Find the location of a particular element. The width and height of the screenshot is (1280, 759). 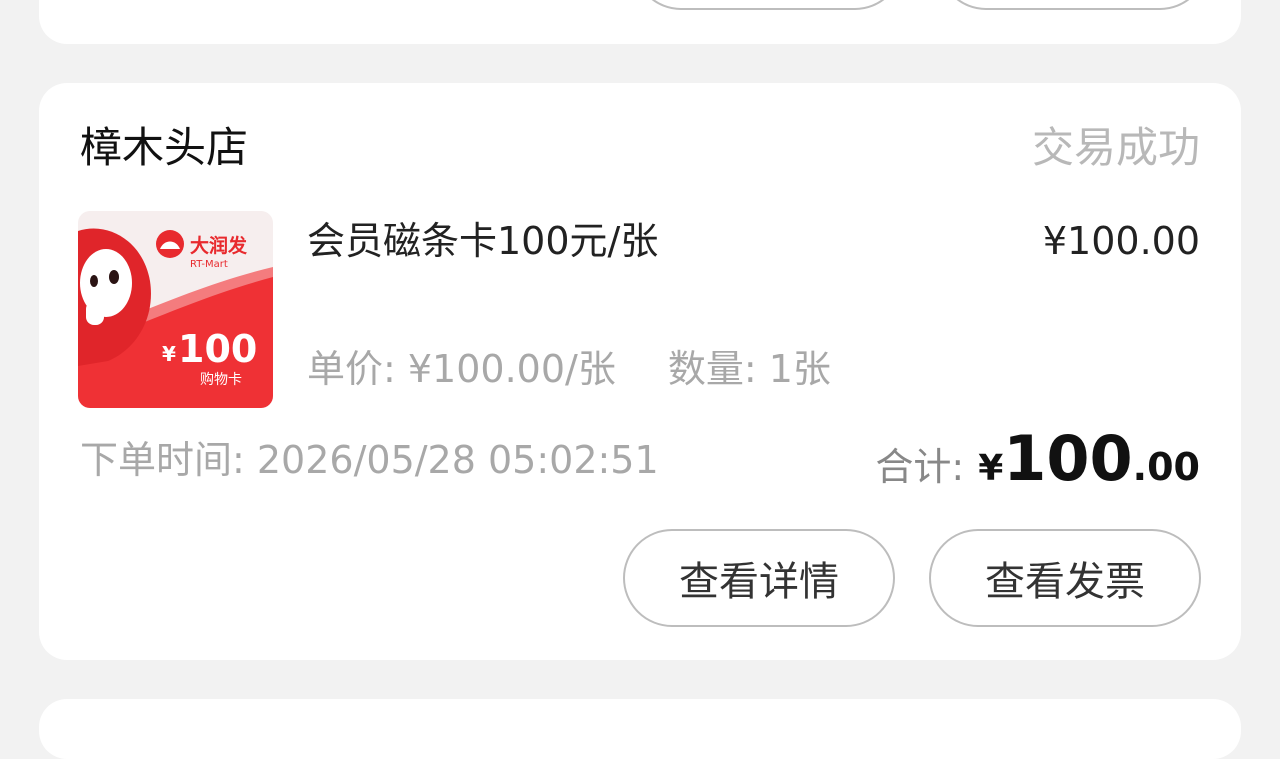

total-label: 合计: is located at coordinates (920, 467).